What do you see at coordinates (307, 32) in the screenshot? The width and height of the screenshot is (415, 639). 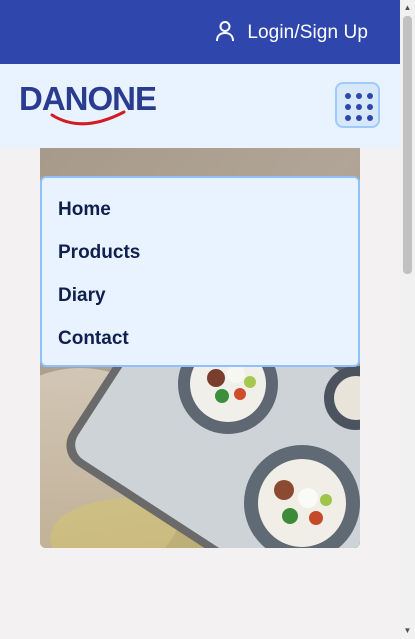 I see `login-signup-label: Login/Sign Up` at bounding box center [307, 32].